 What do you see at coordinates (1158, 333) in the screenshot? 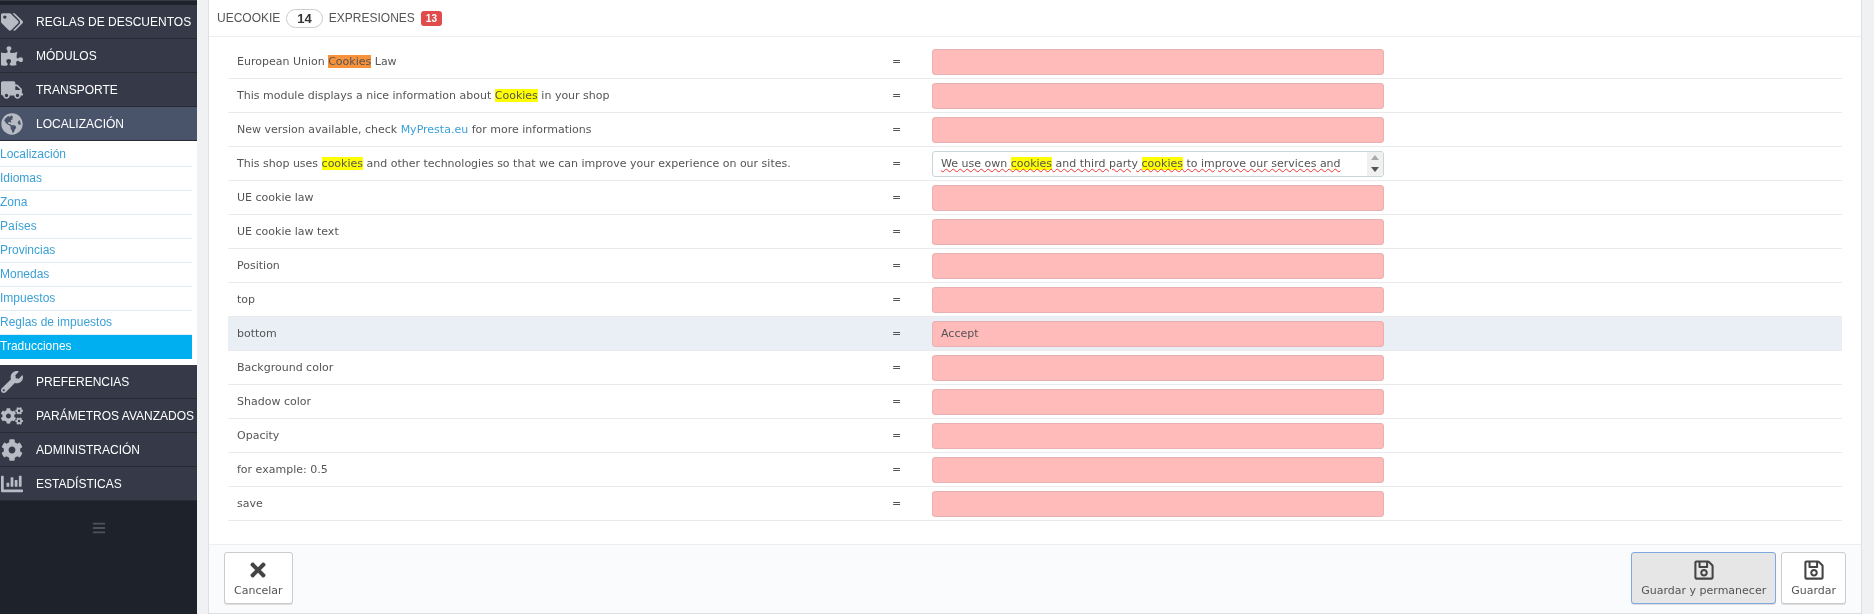
I see `translation-input: Accept` at bounding box center [1158, 333].